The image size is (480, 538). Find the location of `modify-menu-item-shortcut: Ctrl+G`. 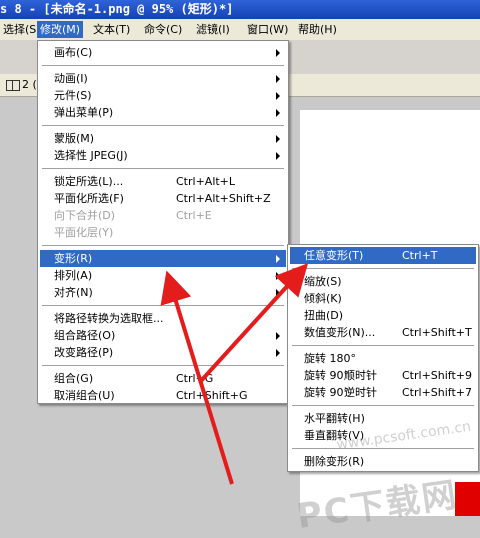

modify-menu-item-shortcut: Ctrl+G is located at coordinates (195, 378).